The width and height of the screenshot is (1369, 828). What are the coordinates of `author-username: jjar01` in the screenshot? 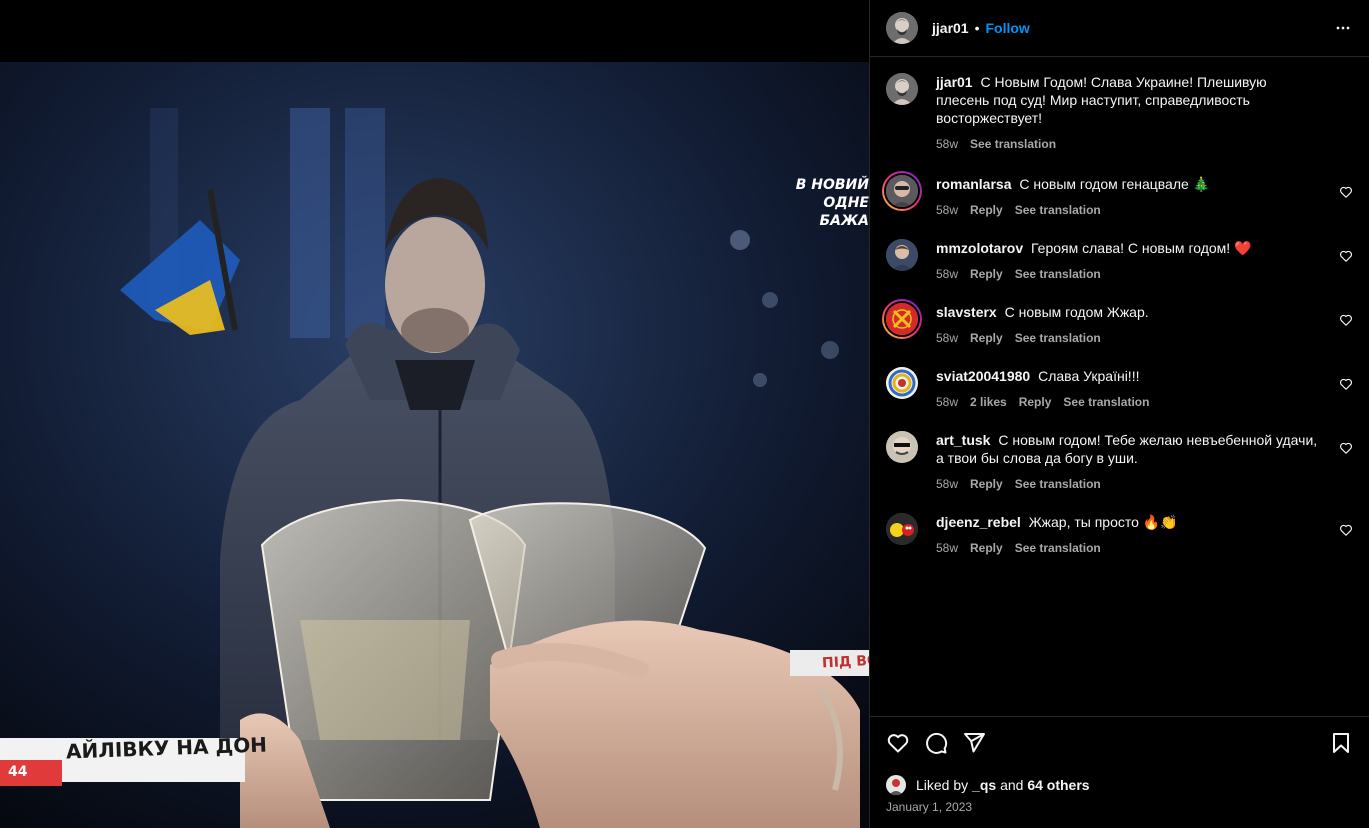 It's located at (950, 28).